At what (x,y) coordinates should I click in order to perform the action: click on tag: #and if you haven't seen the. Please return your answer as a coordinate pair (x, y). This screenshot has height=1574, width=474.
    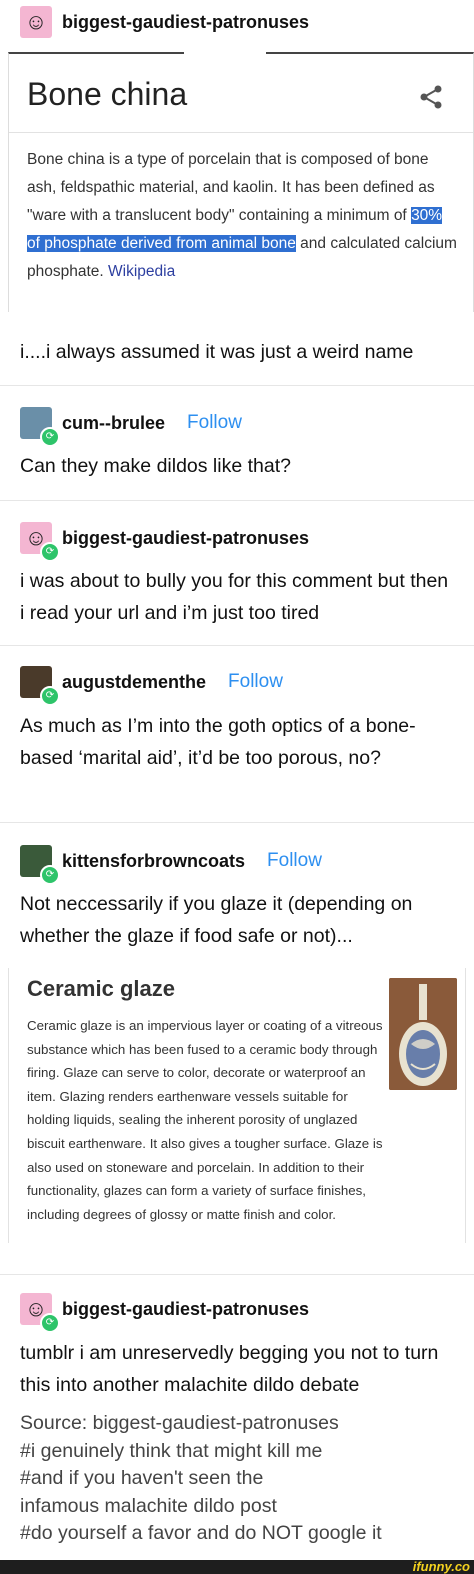
    Looking at the image, I should click on (201, 1479).